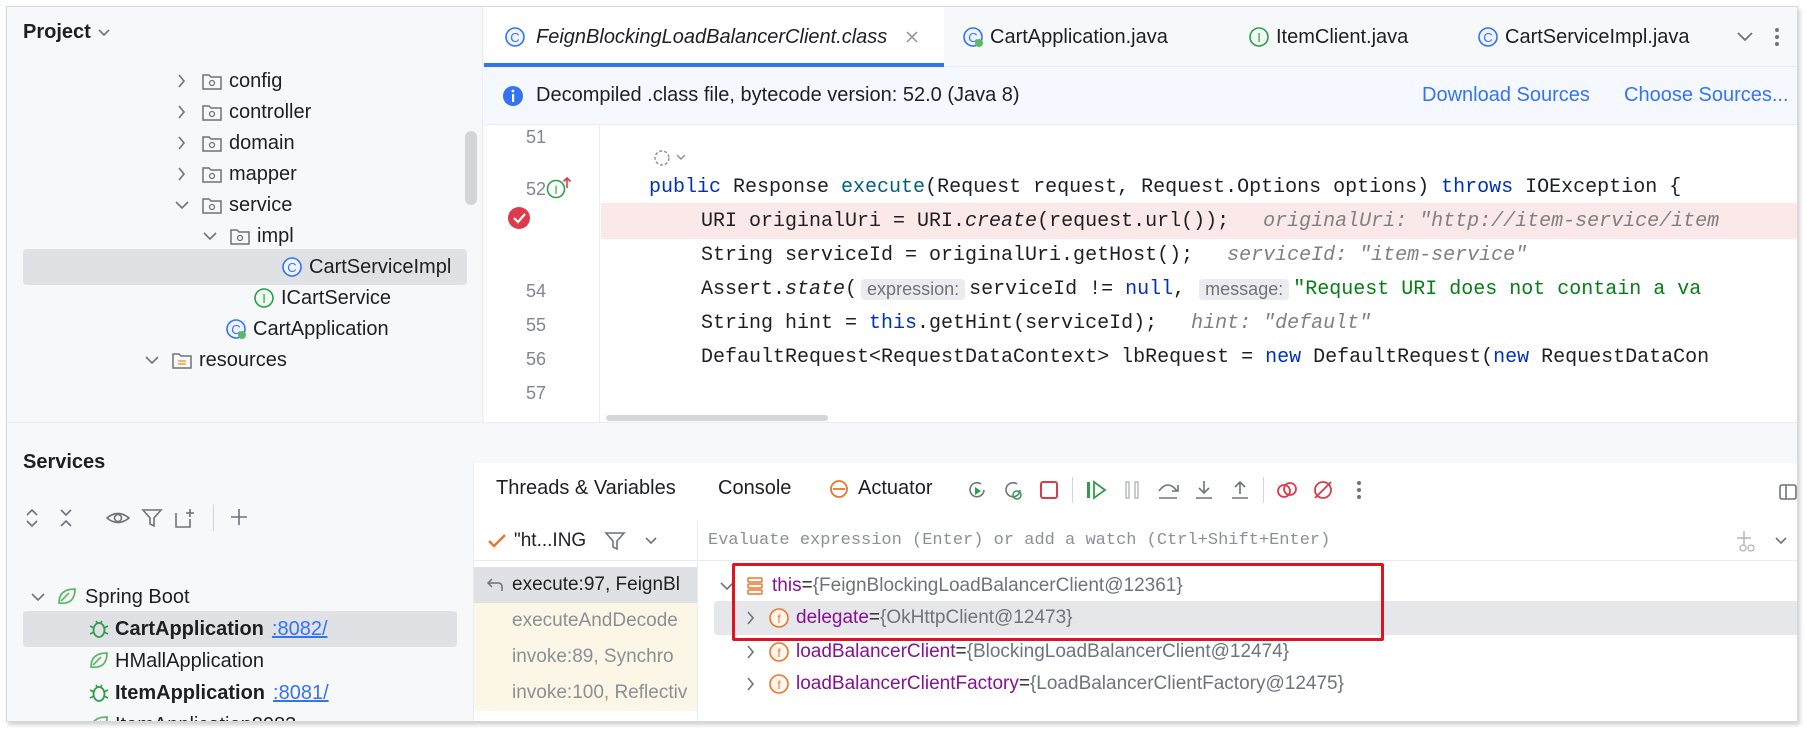 This screenshot has height=729, width=1807. What do you see at coordinates (240, 518) in the screenshot?
I see `add-service-icon` at bounding box center [240, 518].